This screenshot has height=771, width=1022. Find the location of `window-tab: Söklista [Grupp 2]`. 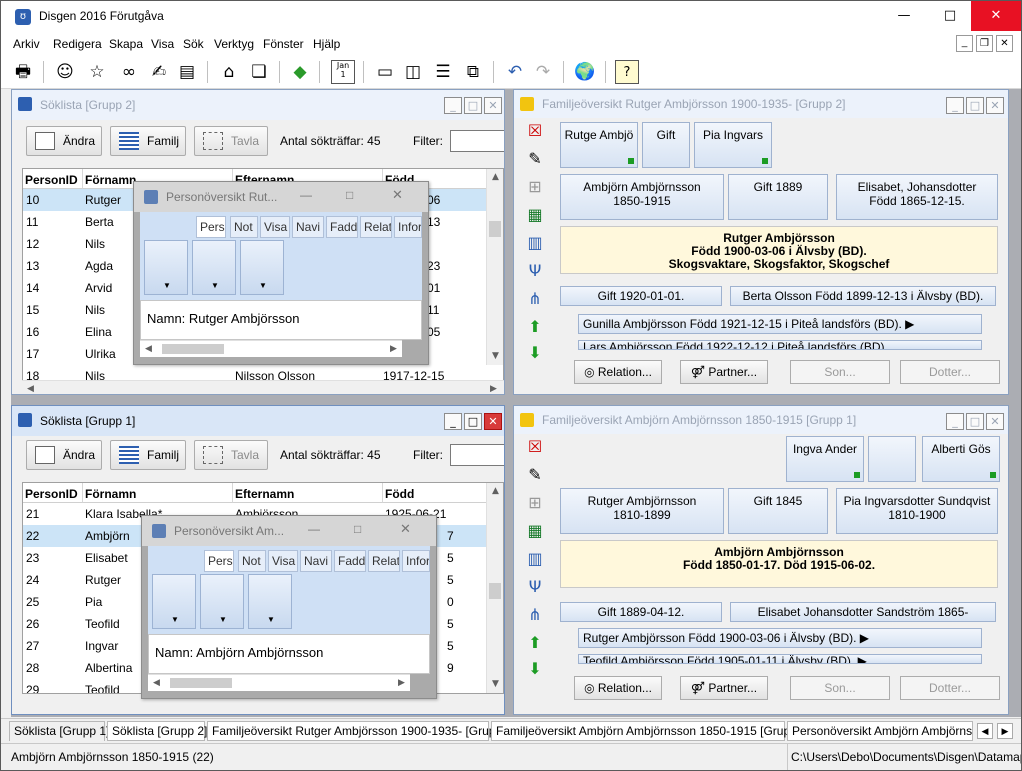

window-tab: Söklista [Grupp 2] is located at coordinates (157, 731).